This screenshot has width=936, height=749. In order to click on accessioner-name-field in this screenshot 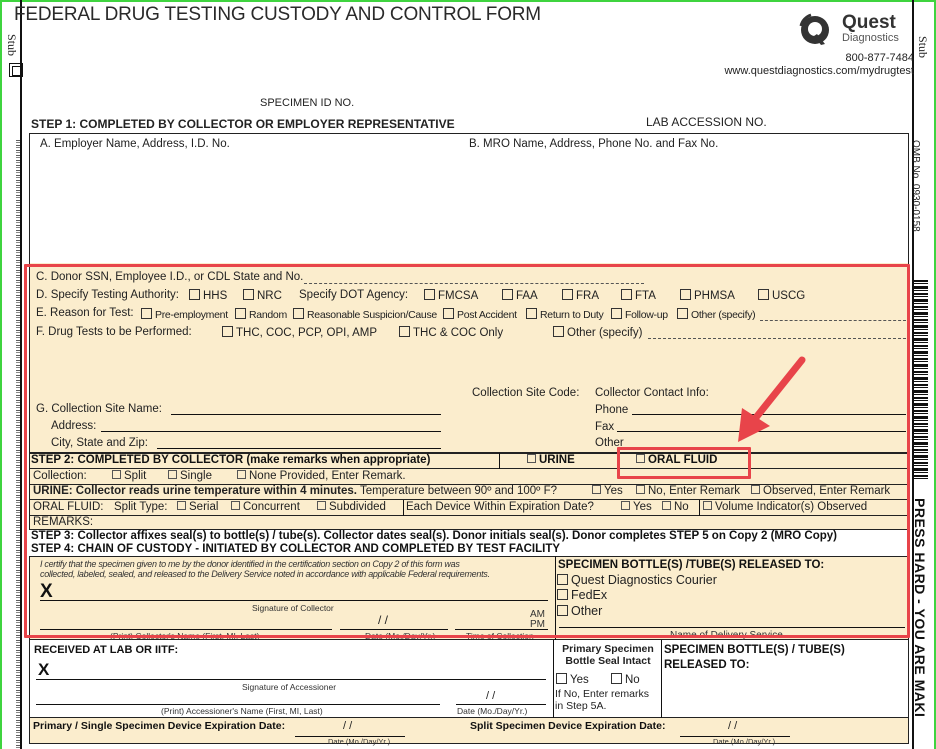, I will do `click(238, 704)`.